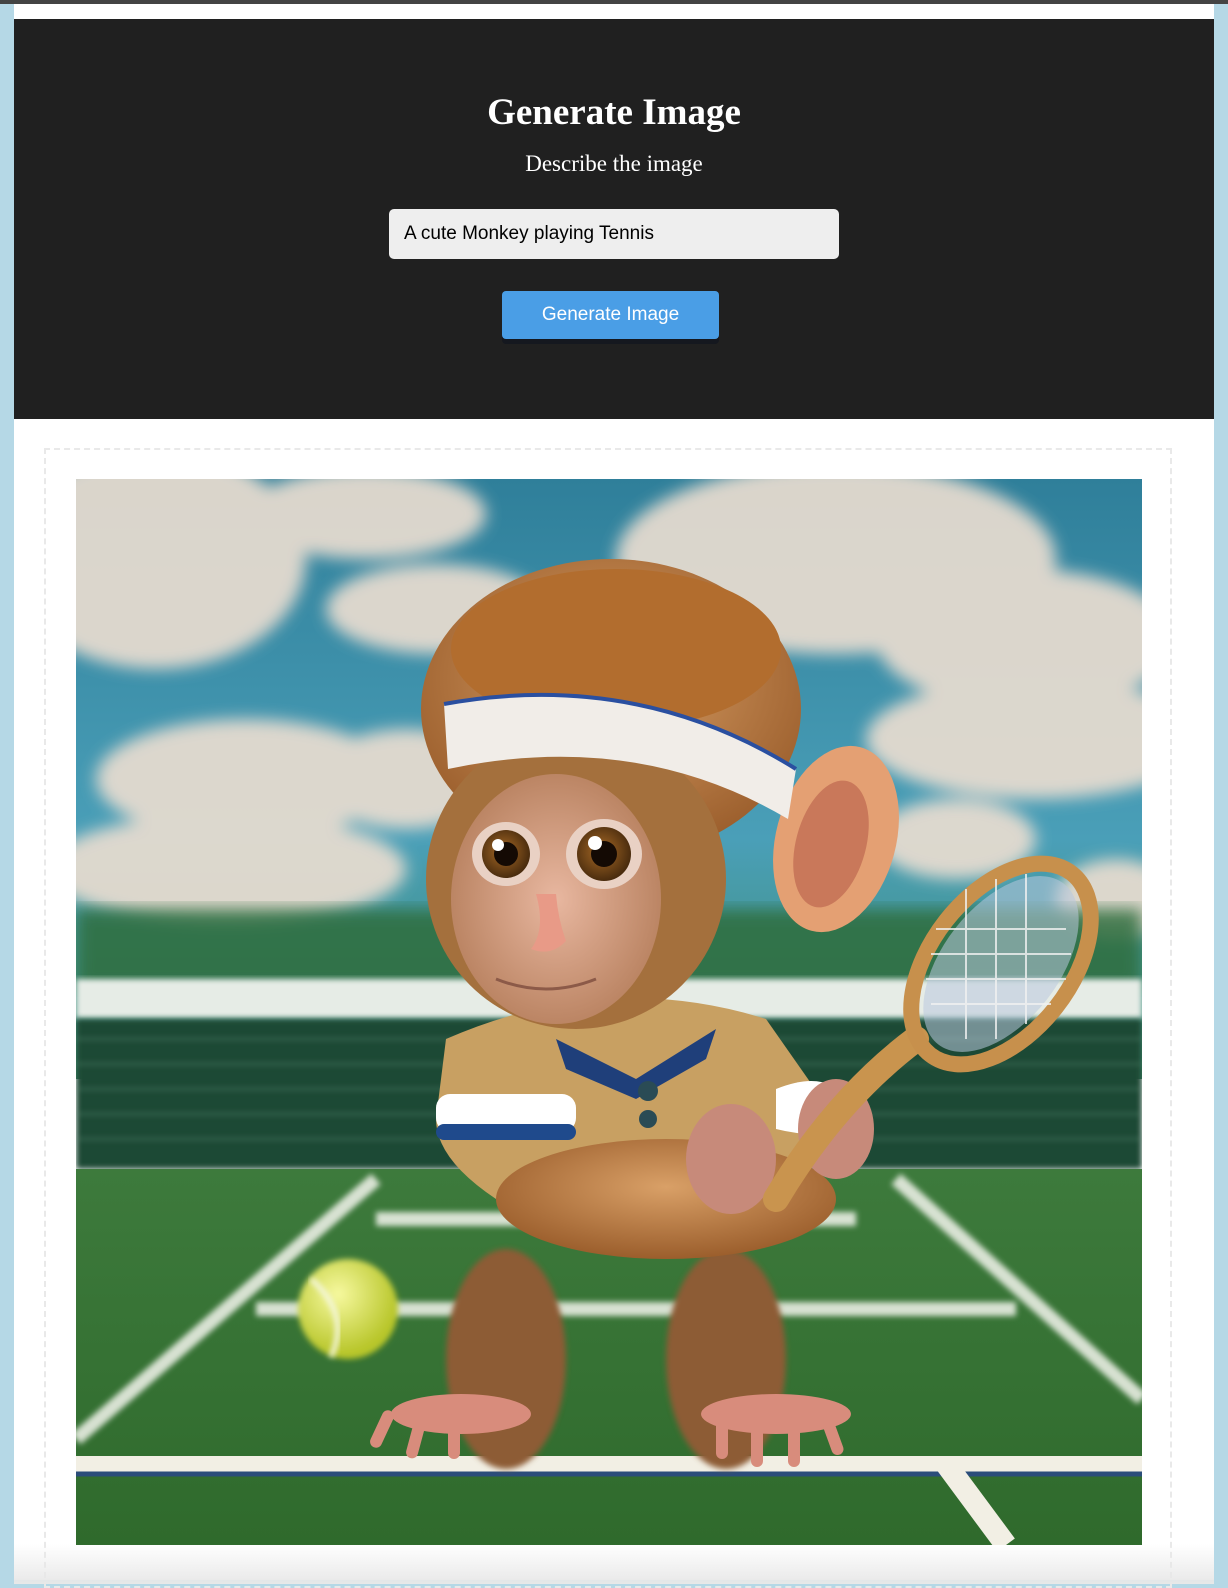 The width and height of the screenshot is (1228, 1588). What do you see at coordinates (614, 112) in the screenshot?
I see `page-title: Generate Image` at bounding box center [614, 112].